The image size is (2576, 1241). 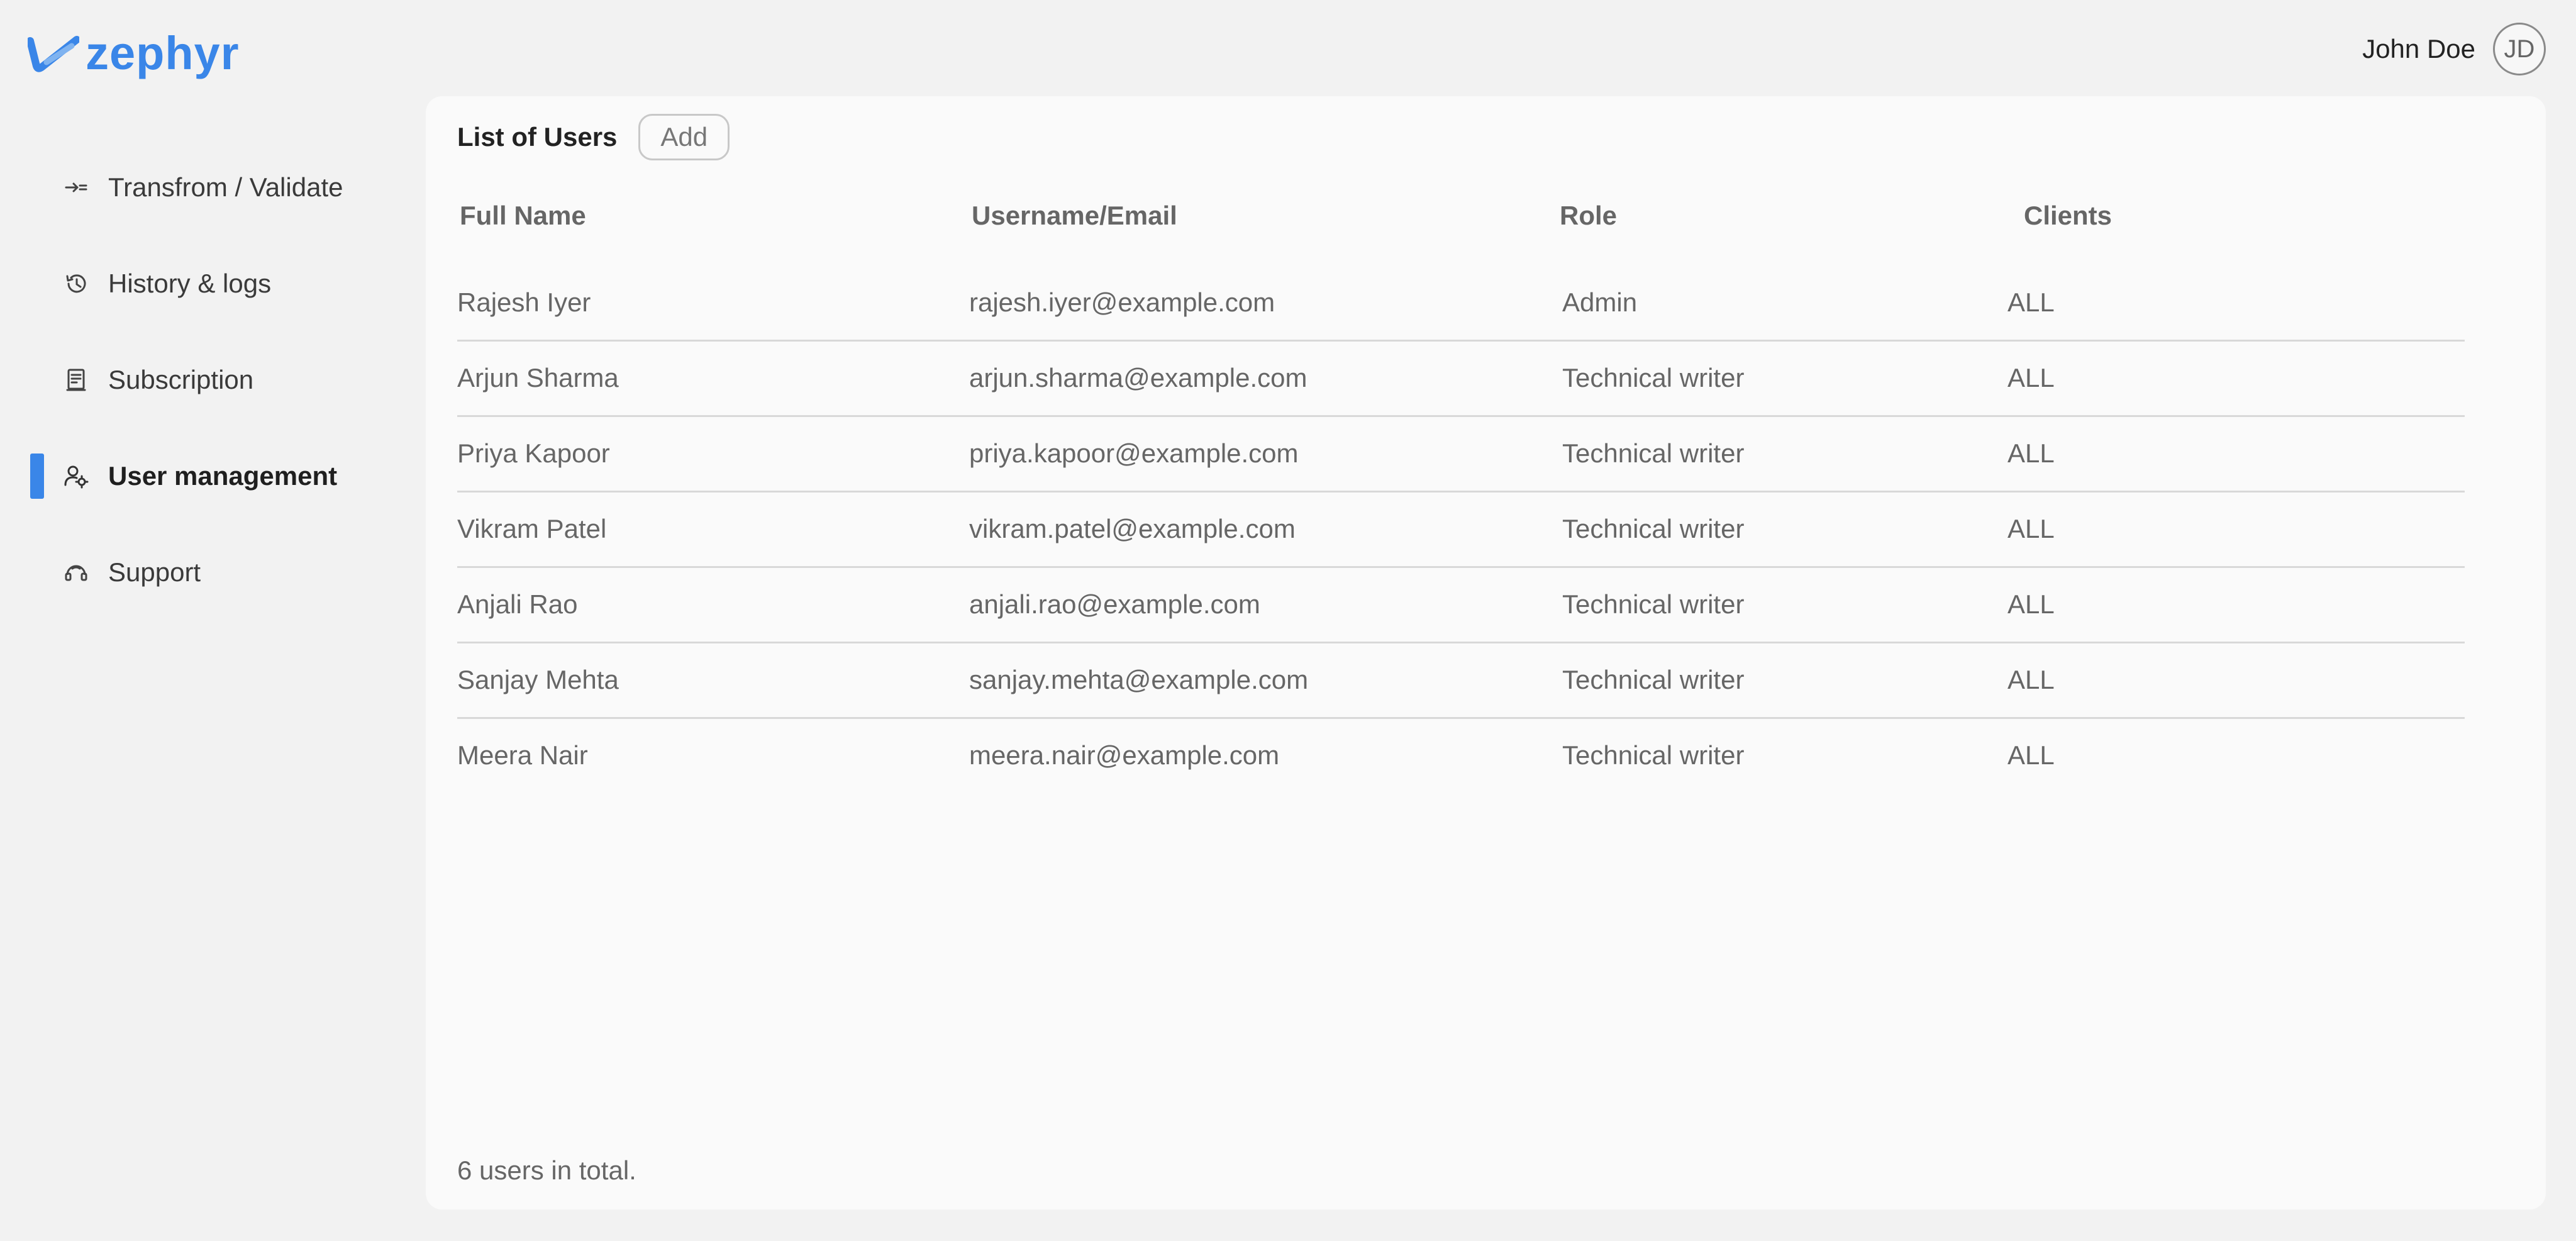 I want to click on cell-full-name: Meera Nair, so click(x=522, y=755).